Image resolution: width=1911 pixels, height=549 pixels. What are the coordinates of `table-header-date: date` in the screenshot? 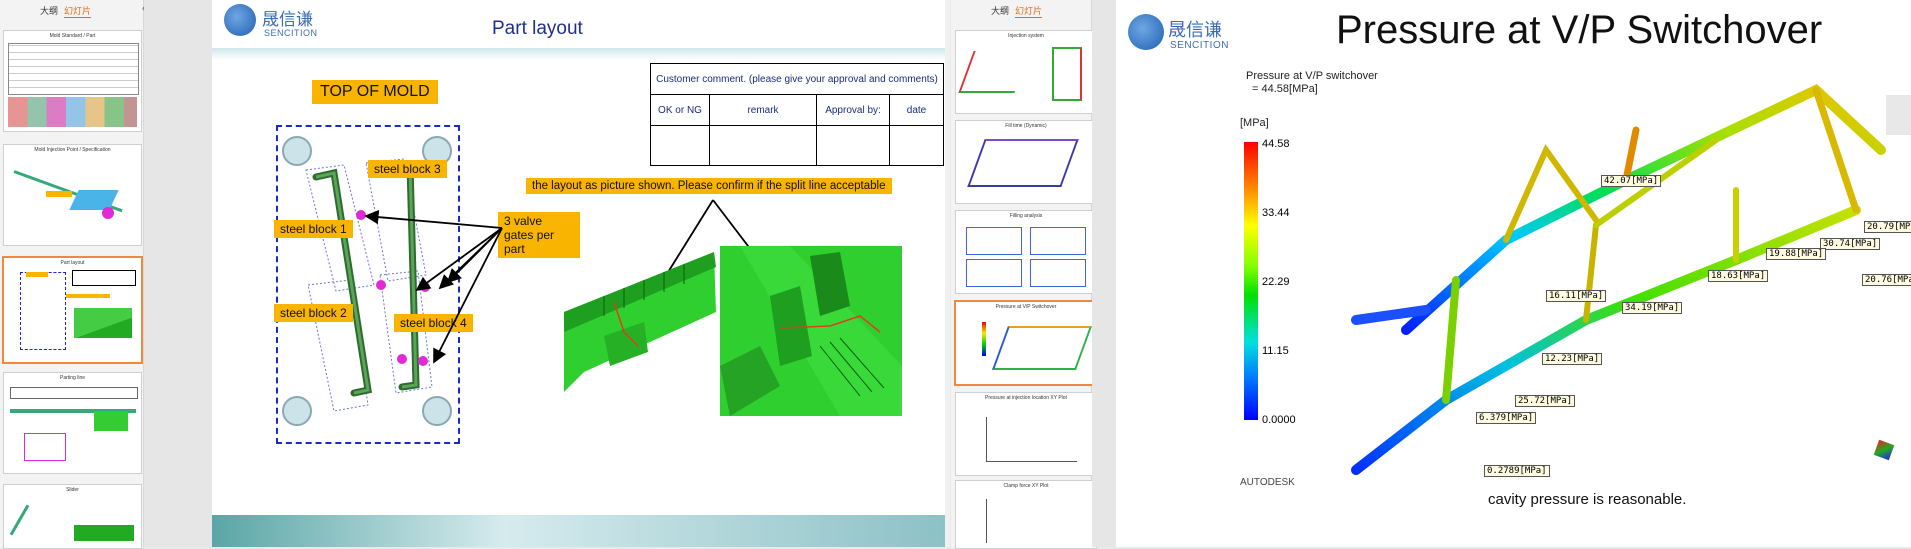 It's located at (916, 110).